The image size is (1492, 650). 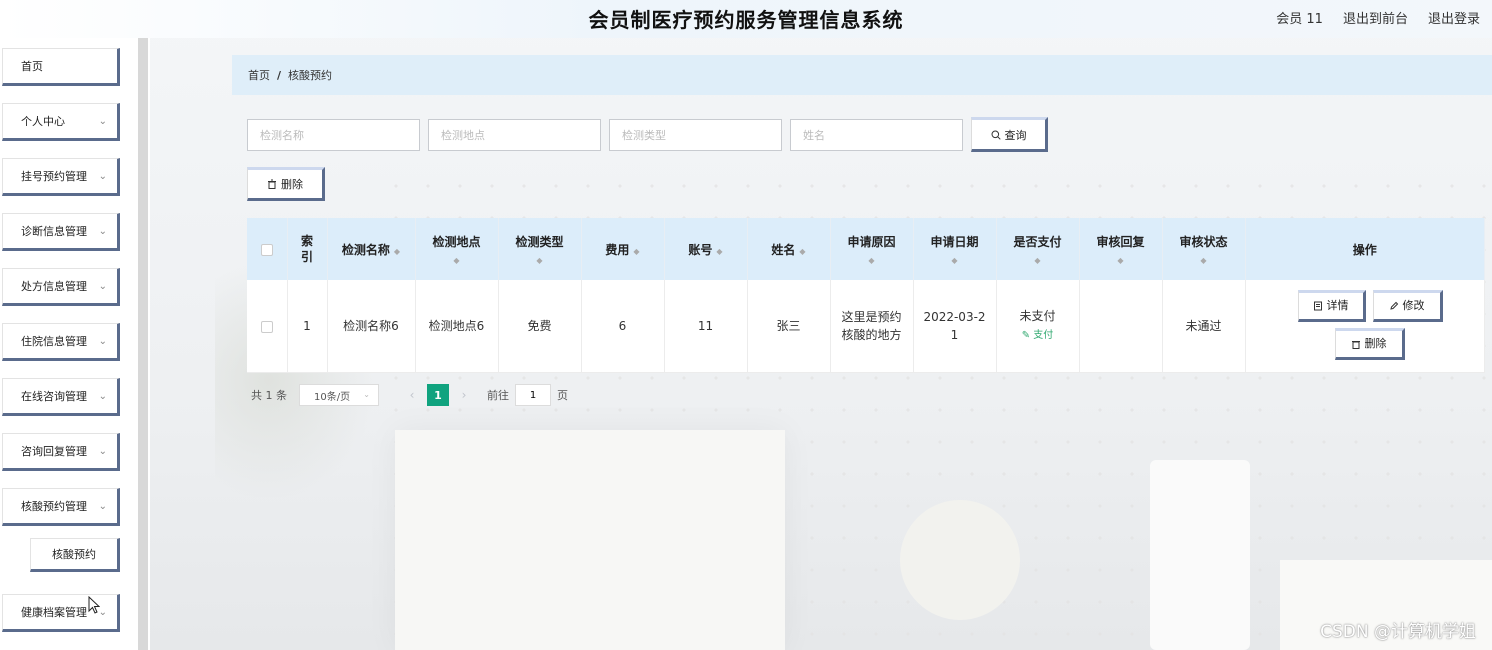 I want to click on pay-link: ✎ 支付, so click(x=1038, y=336).